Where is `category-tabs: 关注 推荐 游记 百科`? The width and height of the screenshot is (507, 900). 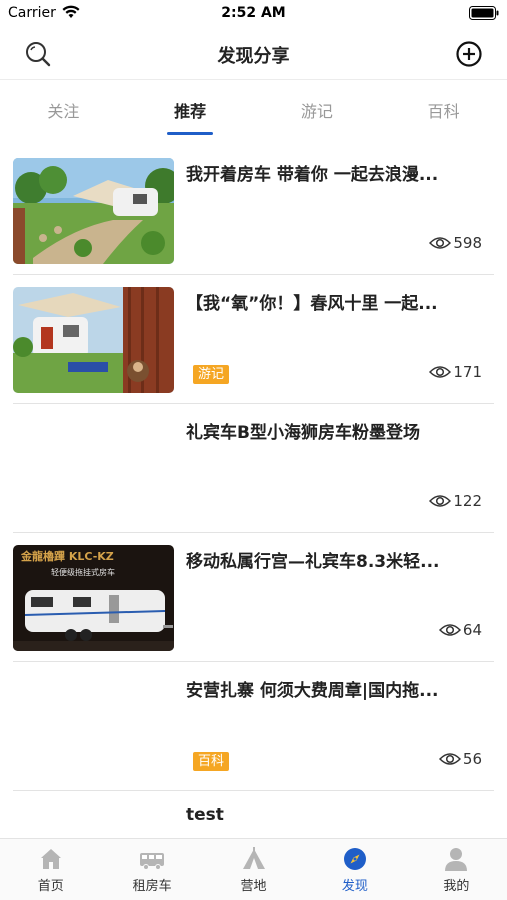 category-tabs: 关注 推荐 游记 百科 is located at coordinates (253, 110).